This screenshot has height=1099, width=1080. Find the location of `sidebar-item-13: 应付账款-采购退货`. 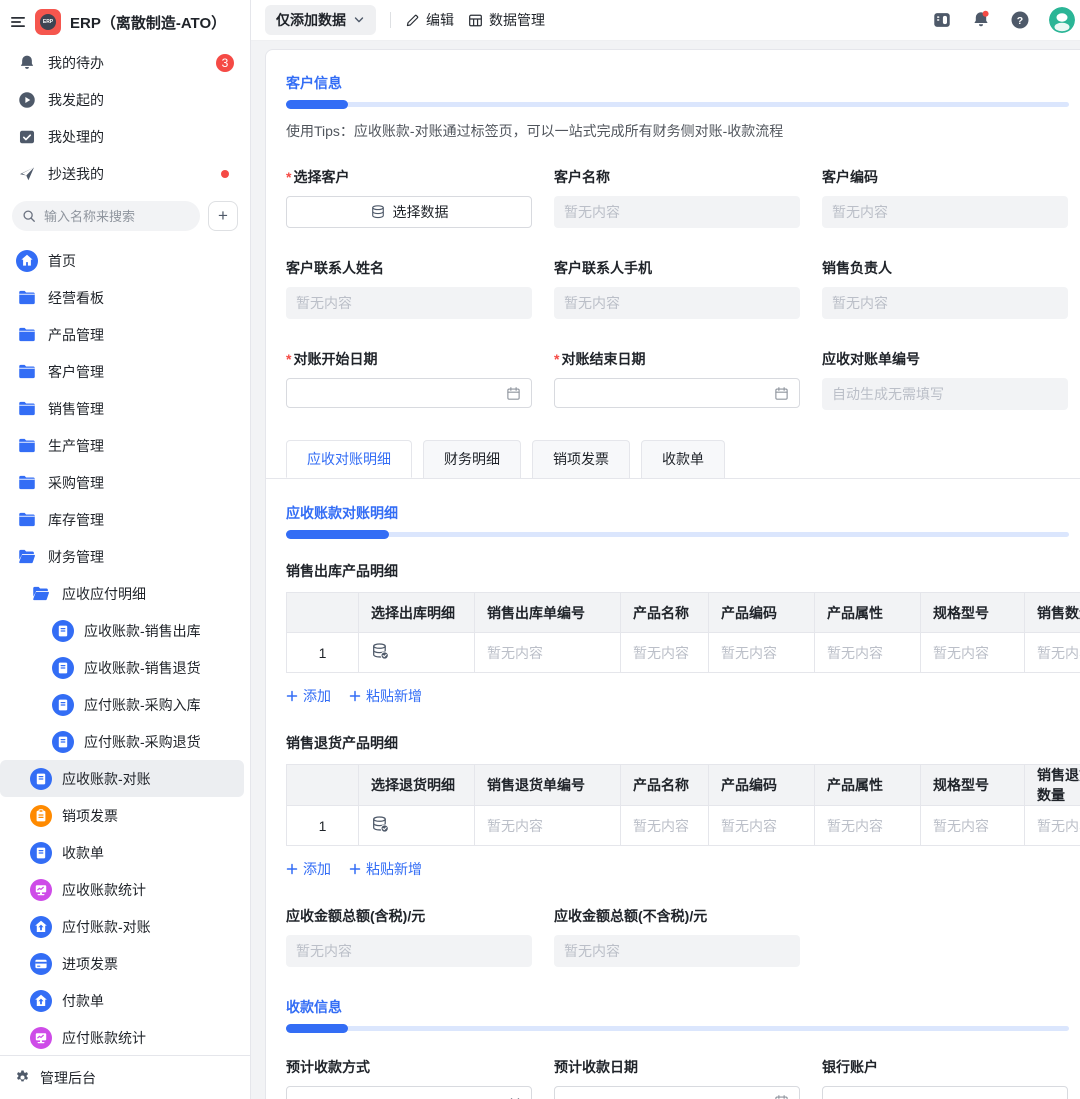

sidebar-item-13: 应付账款-采购退货 is located at coordinates (125, 741).